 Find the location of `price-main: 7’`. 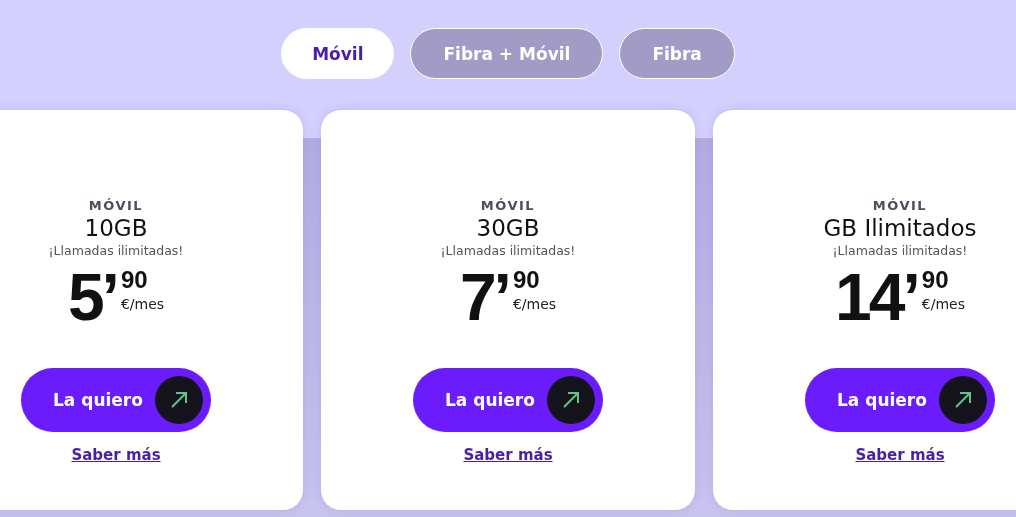

price-main: 7’ is located at coordinates (484, 297).